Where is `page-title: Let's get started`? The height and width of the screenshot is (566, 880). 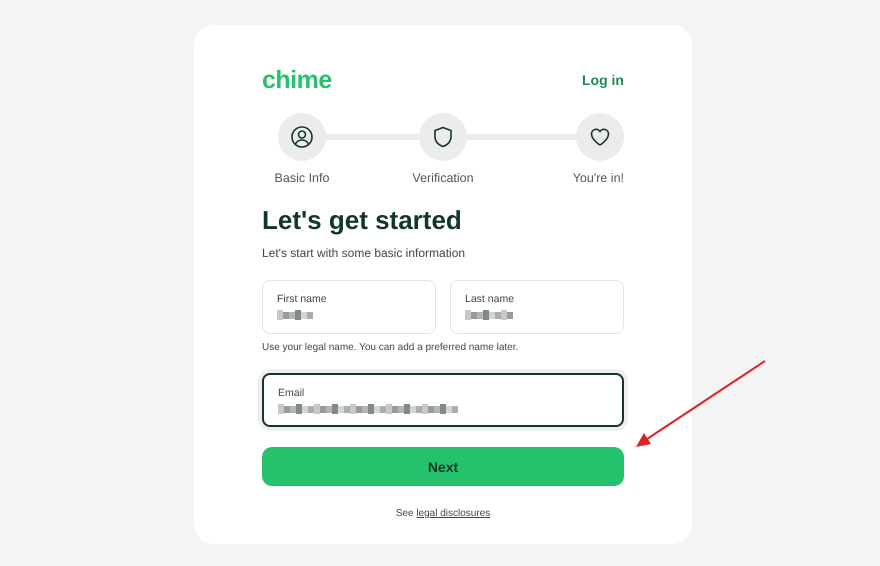 page-title: Let's get started is located at coordinates (362, 220).